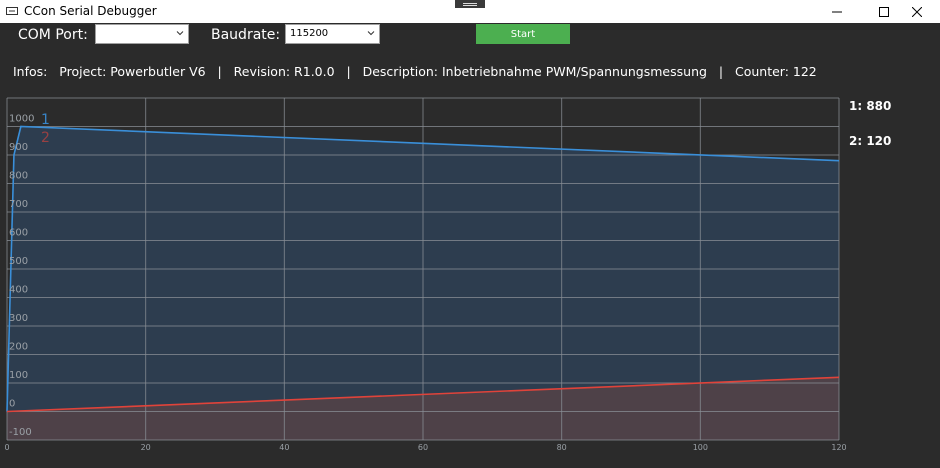 This screenshot has height=468, width=940. What do you see at coordinates (838, 447) in the screenshot?
I see `x-tick-label: 120` at bounding box center [838, 447].